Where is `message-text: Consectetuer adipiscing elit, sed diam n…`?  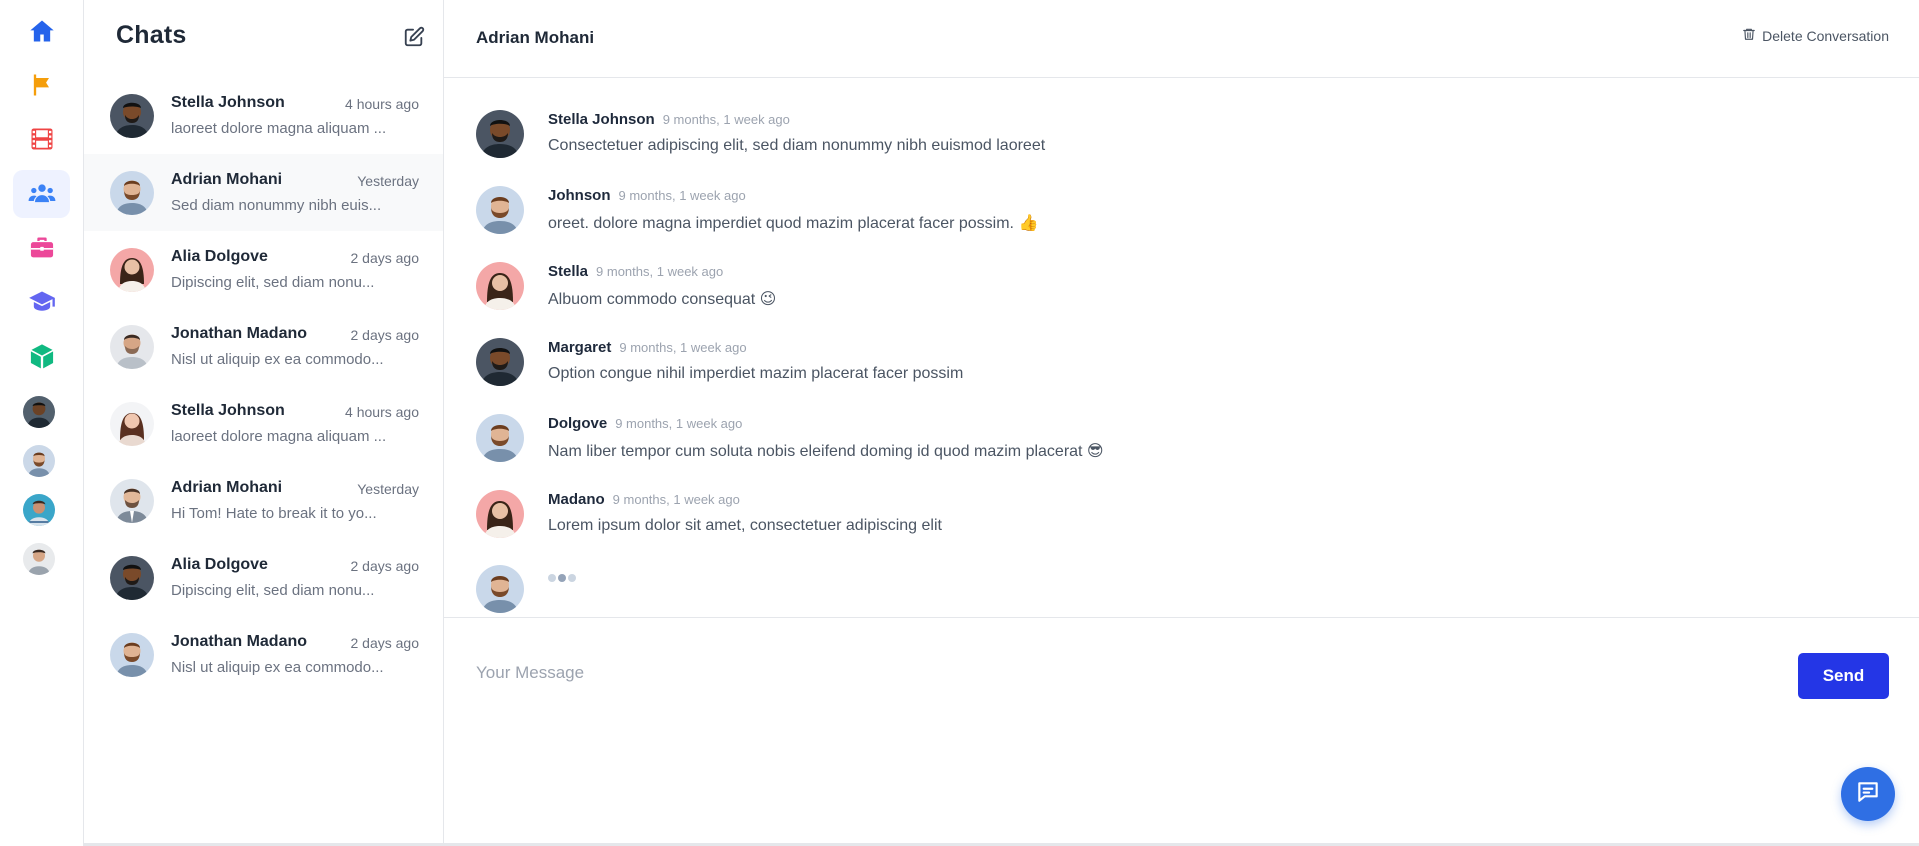 message-text: Consectetuer adipiscing elit, sed diam n… is located at coordinates (797, 145).